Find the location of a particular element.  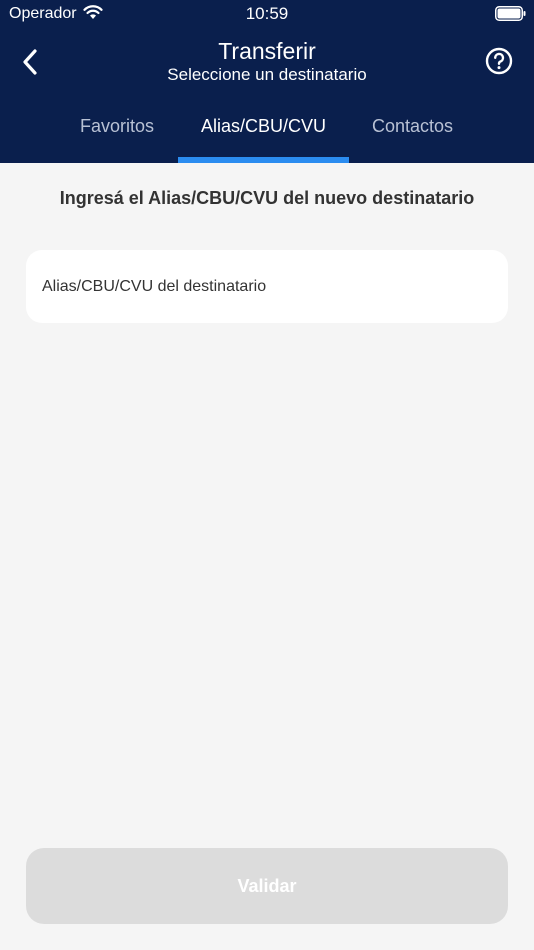

help-button is located at coordinates (499, 61).